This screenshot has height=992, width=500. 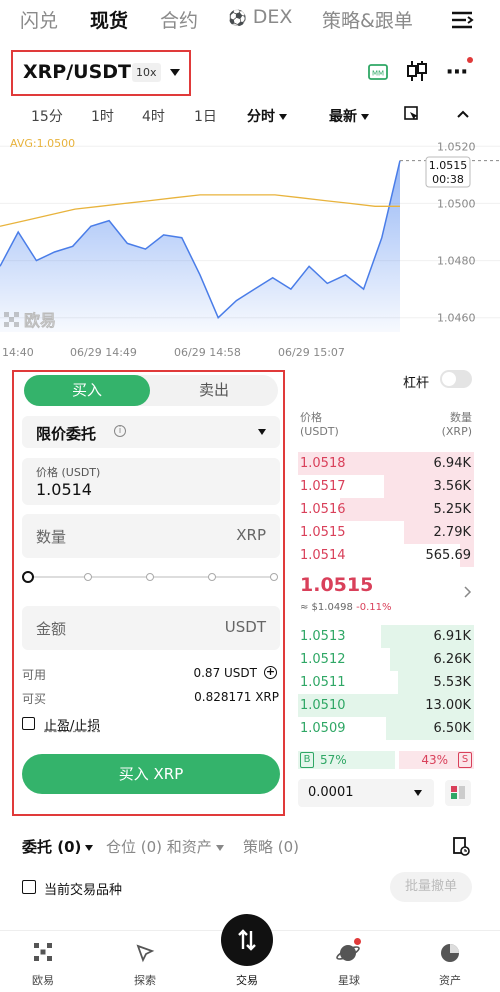 I want to click on cancel-all-button: 批量撤单, so click(x=431, y=887).